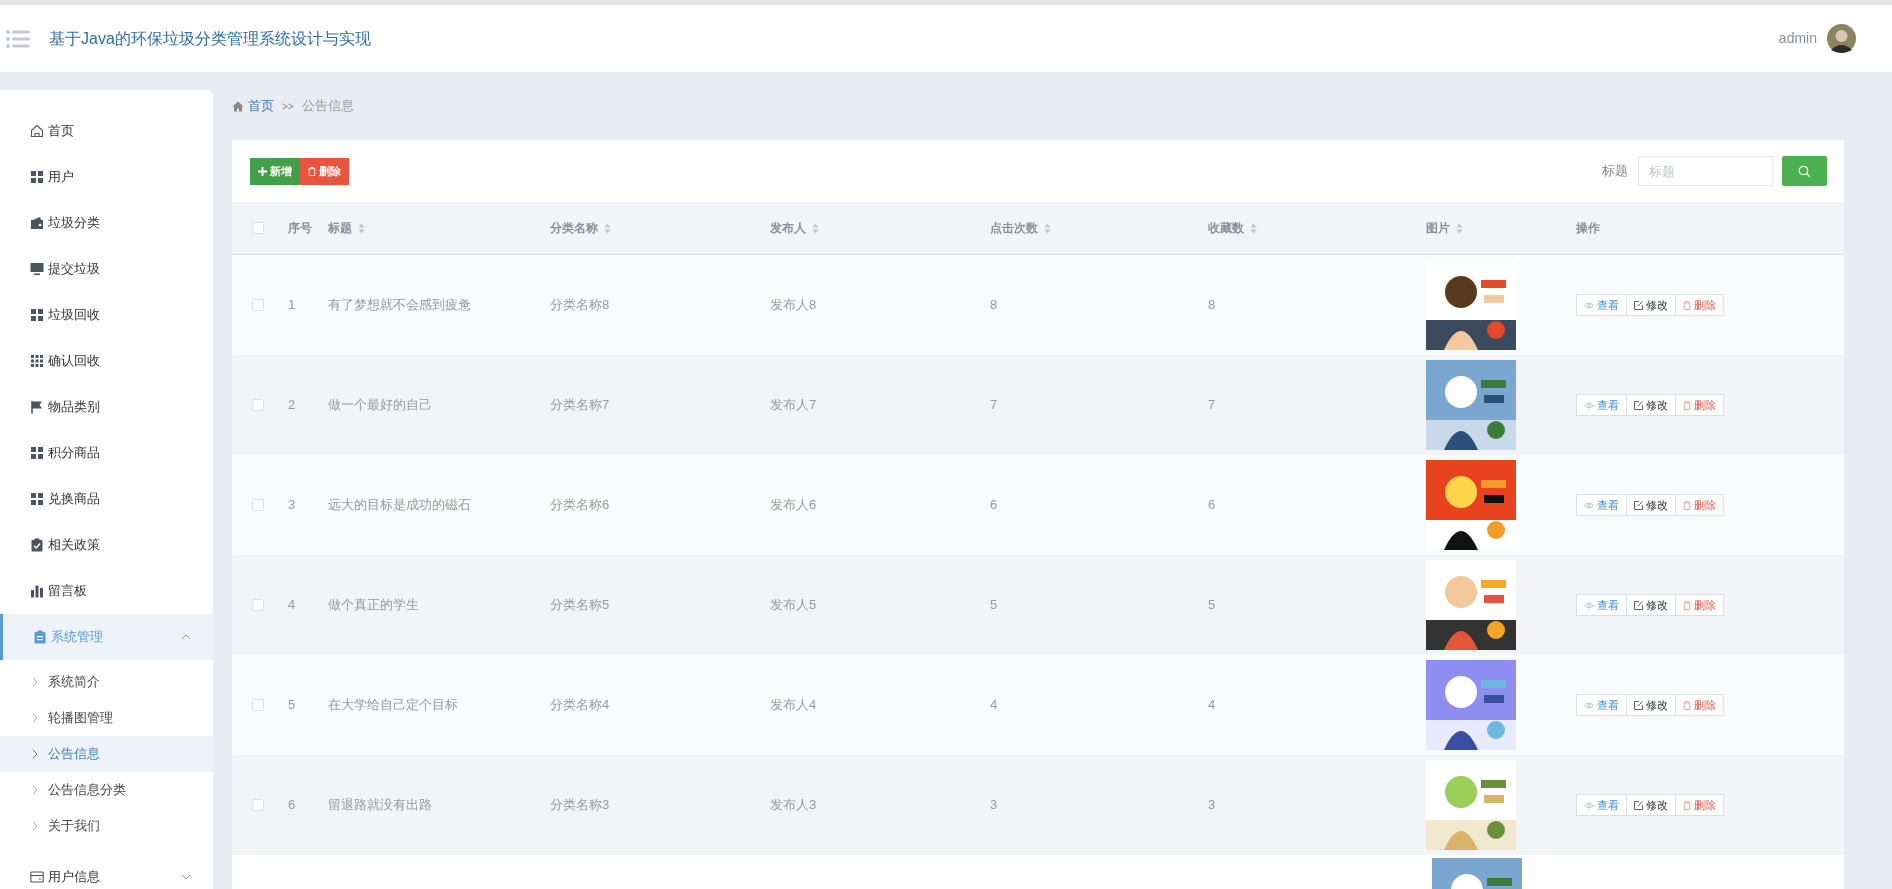  Describe the element at coordinates (1705, 171) in the screenshot. I see `search-field: 标题` at that location.